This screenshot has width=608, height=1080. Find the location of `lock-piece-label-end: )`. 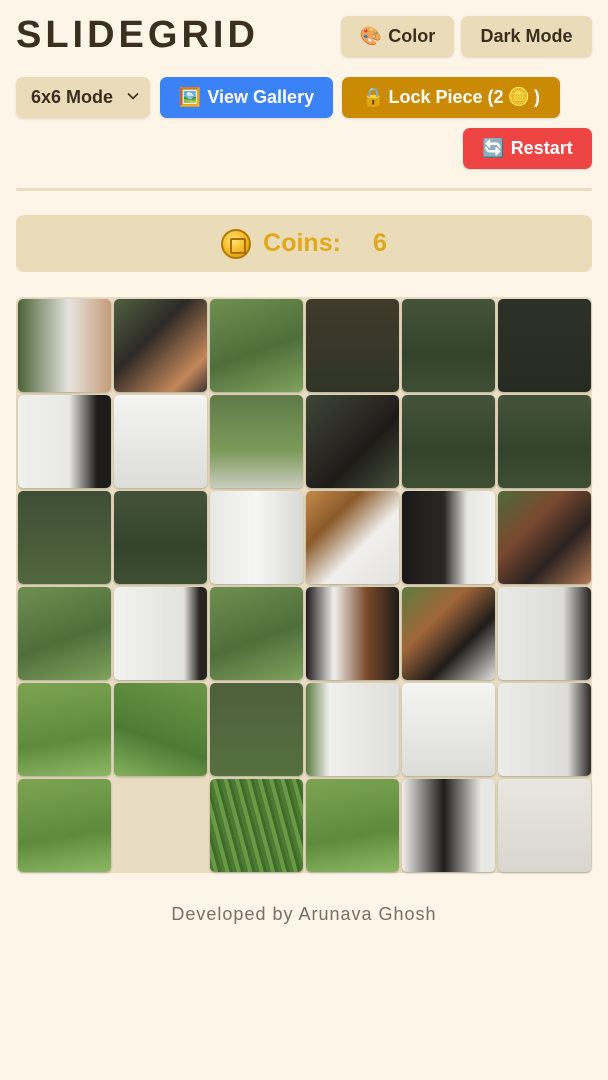

lock-piece-label-end: ) is located at coordinates (536, 97).